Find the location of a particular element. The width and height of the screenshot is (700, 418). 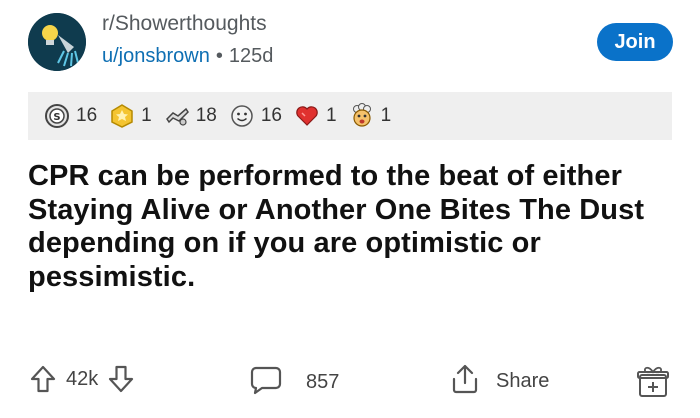

awards-bar: S 16 1 18 16 1 1 is located at coordinates (350, 116).